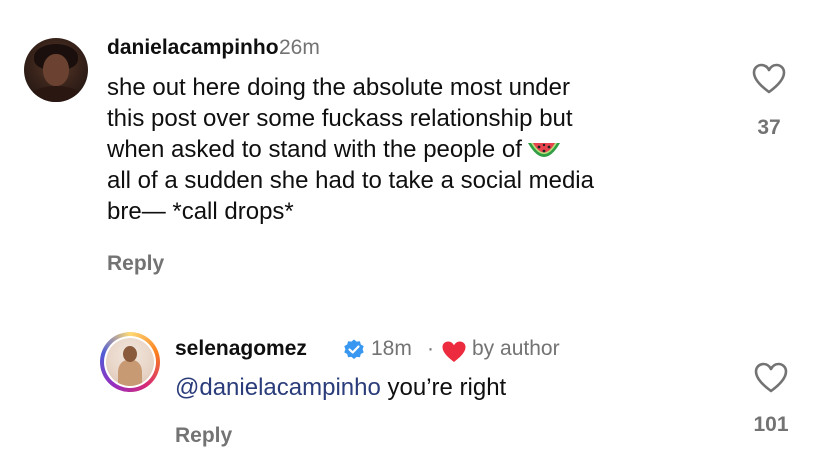 The height and width of the screenshot is (472, 827). Describe the element at coordinates (769, 127) in the screenshot. I see `like-count: 37` at that location.